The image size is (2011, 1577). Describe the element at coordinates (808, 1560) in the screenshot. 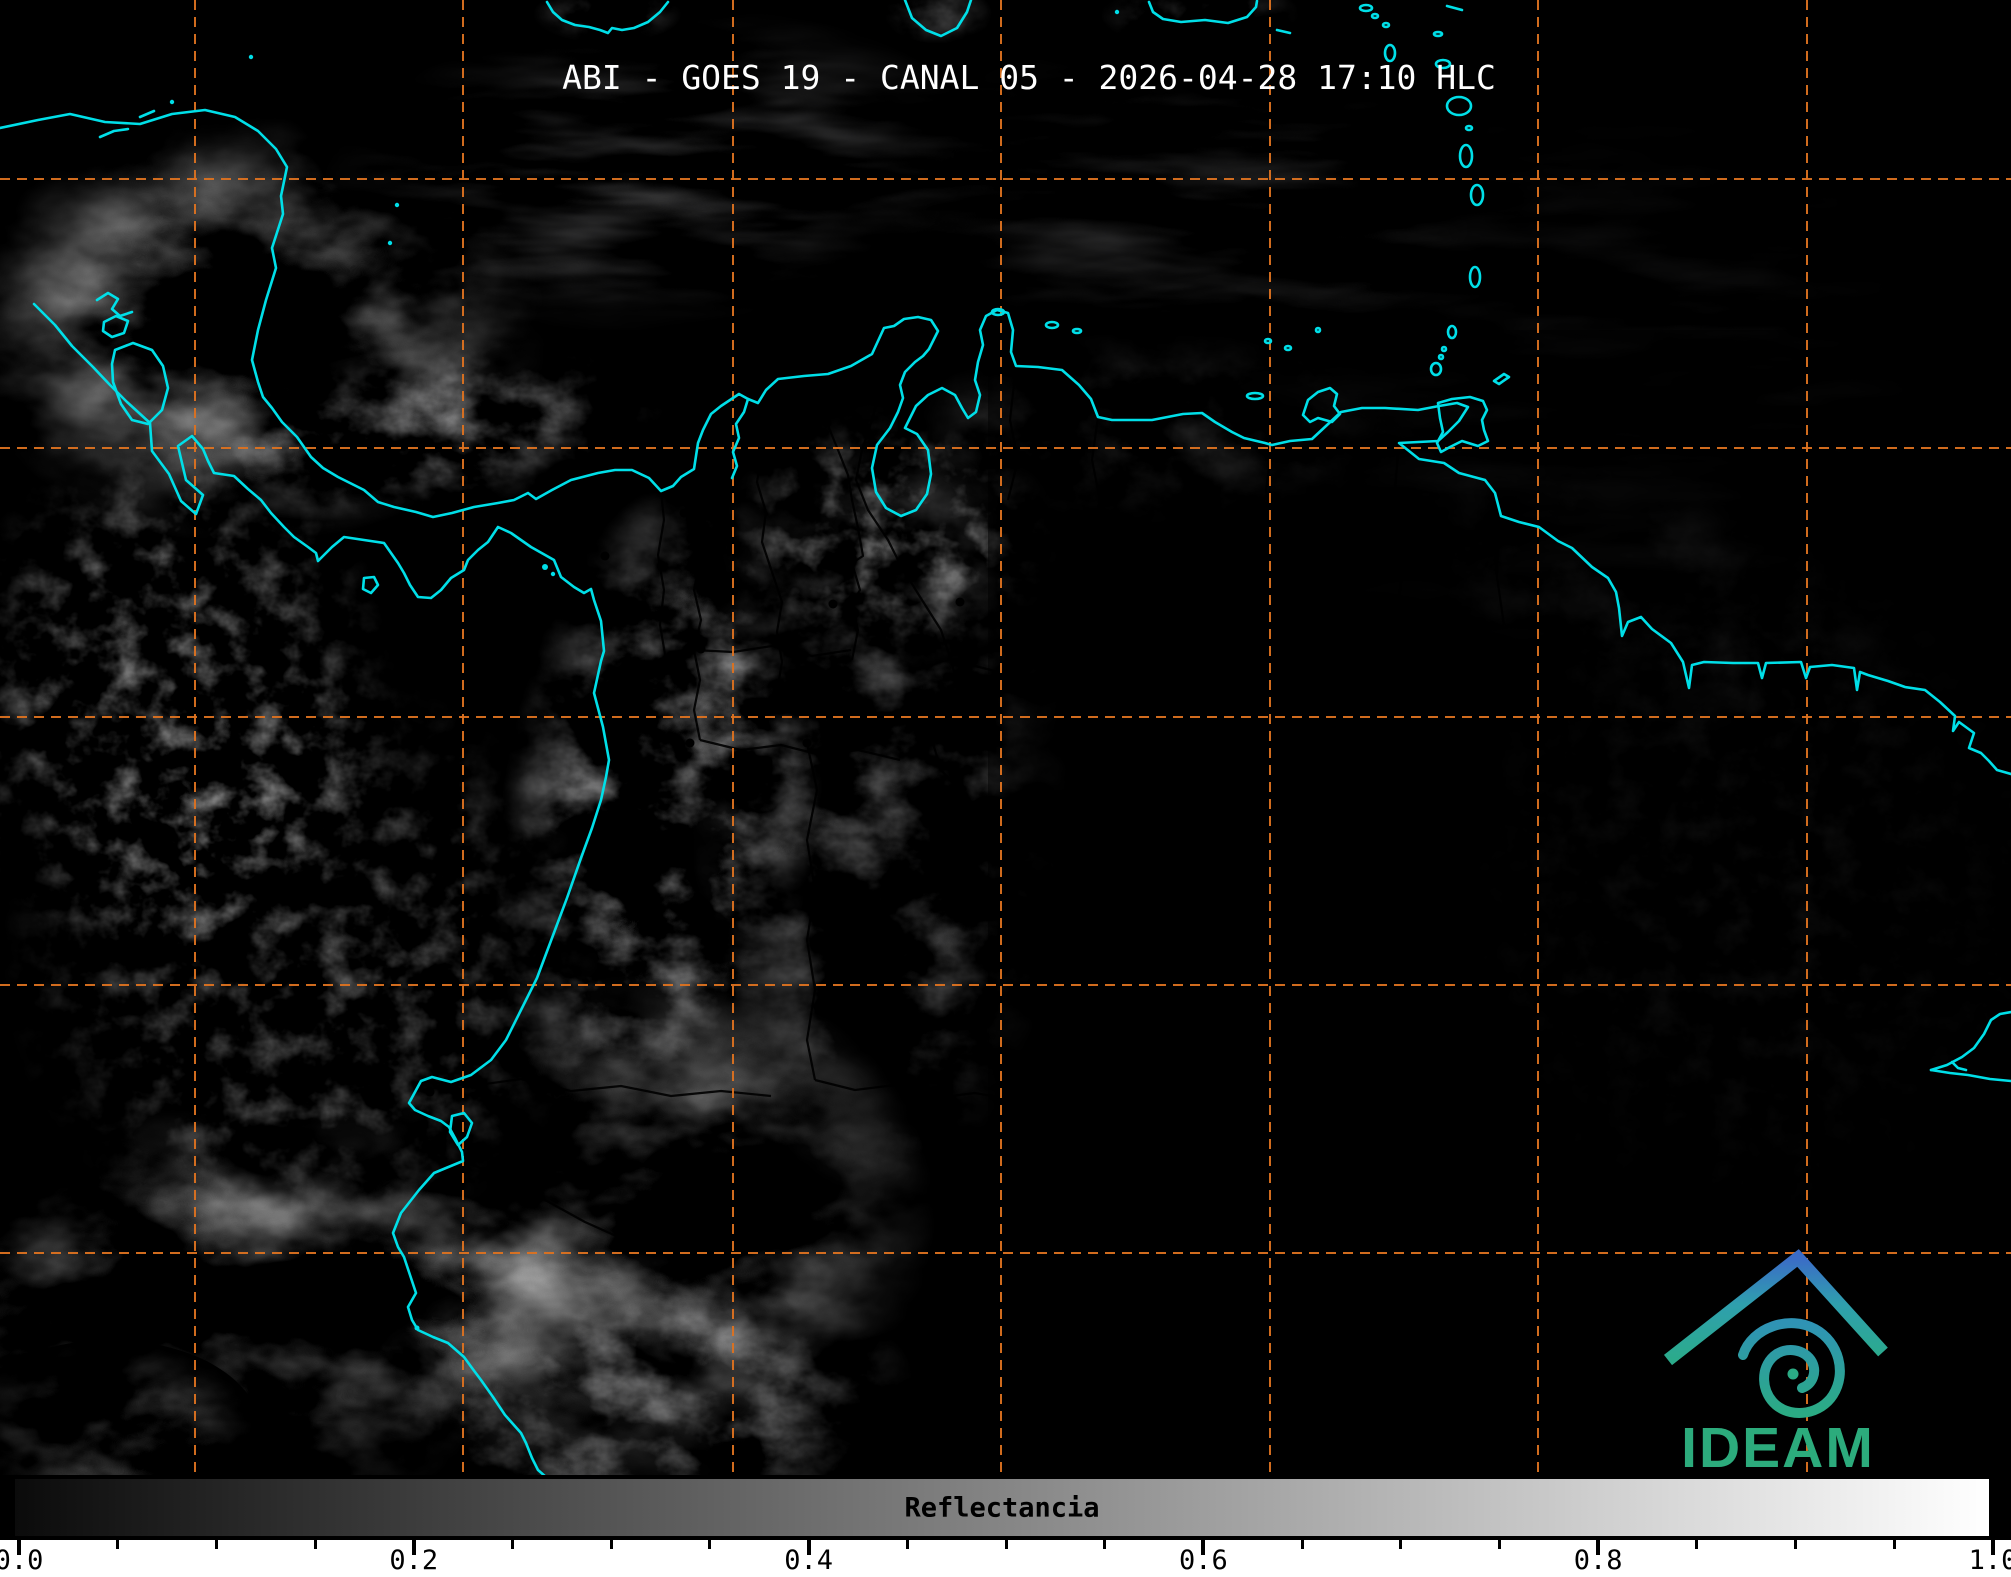

I see `colorbar-tick-label: 0.4` at that location.